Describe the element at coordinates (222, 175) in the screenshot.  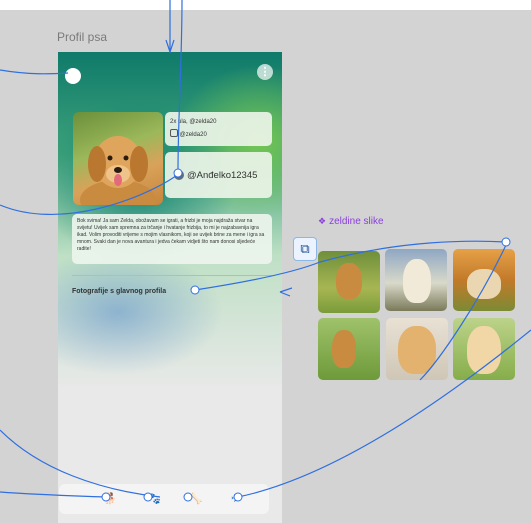
I see `owner-username: @Anđelko12345` at that location.